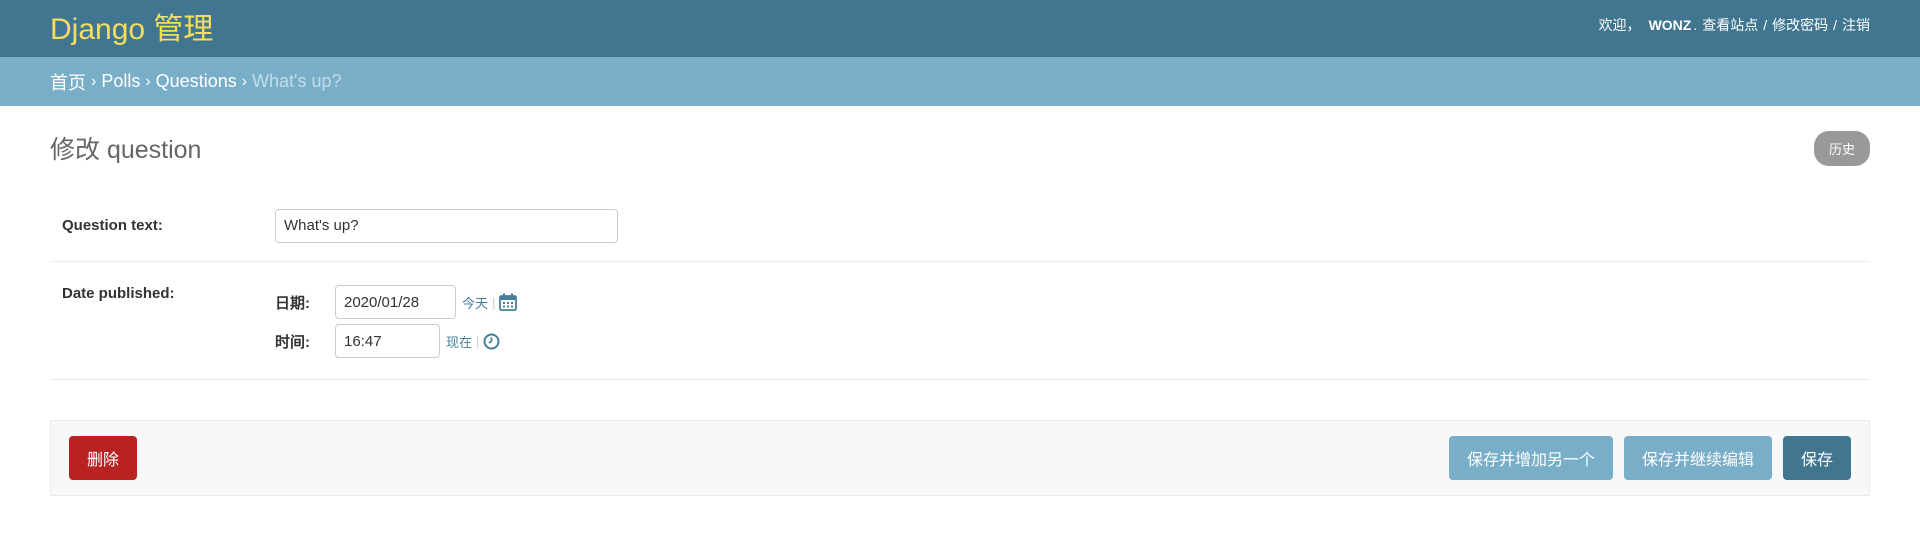  Describe the element at coordinates (1697, 458) in the screenshot. I see `save-continue-button: 保存并继续编辑` at that location.